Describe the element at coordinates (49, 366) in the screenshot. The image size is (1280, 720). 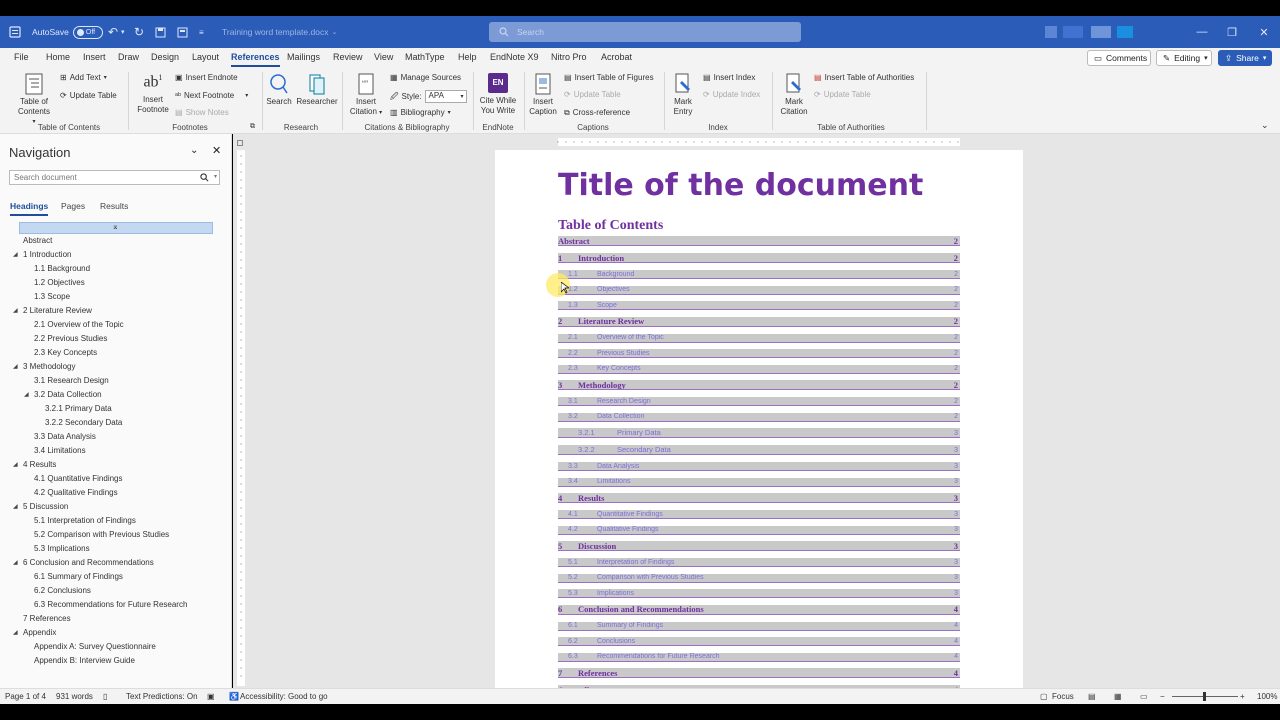
I see `nav-heading-item: 3 Methodology` at that location.